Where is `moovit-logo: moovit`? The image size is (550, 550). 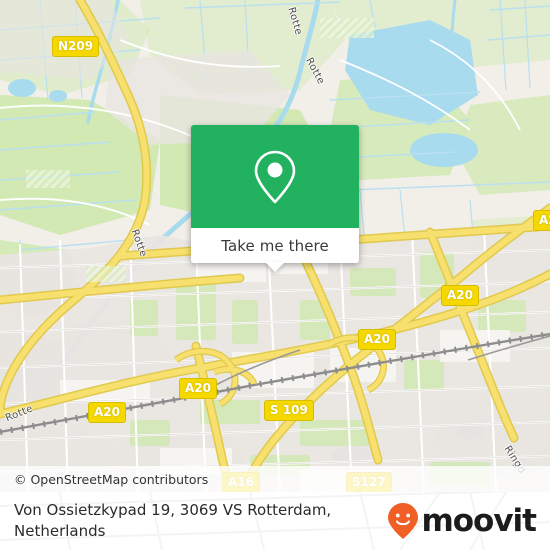
moovit-logo: moovit is located at coordinates (462, 521).